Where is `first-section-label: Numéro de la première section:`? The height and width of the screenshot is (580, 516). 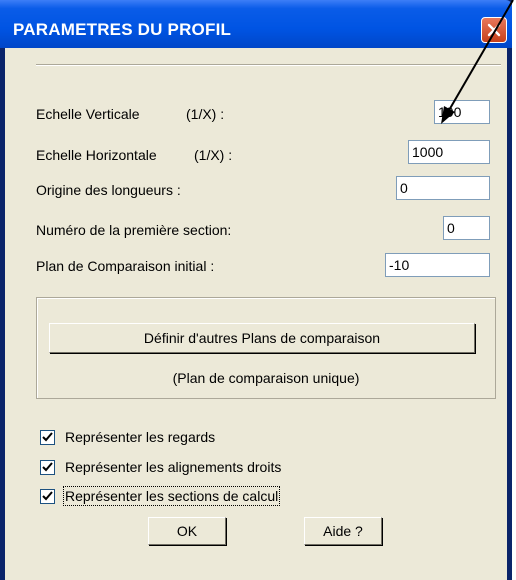
first-section-label: Numéro de la première section: is located at coordinates (134, 230).